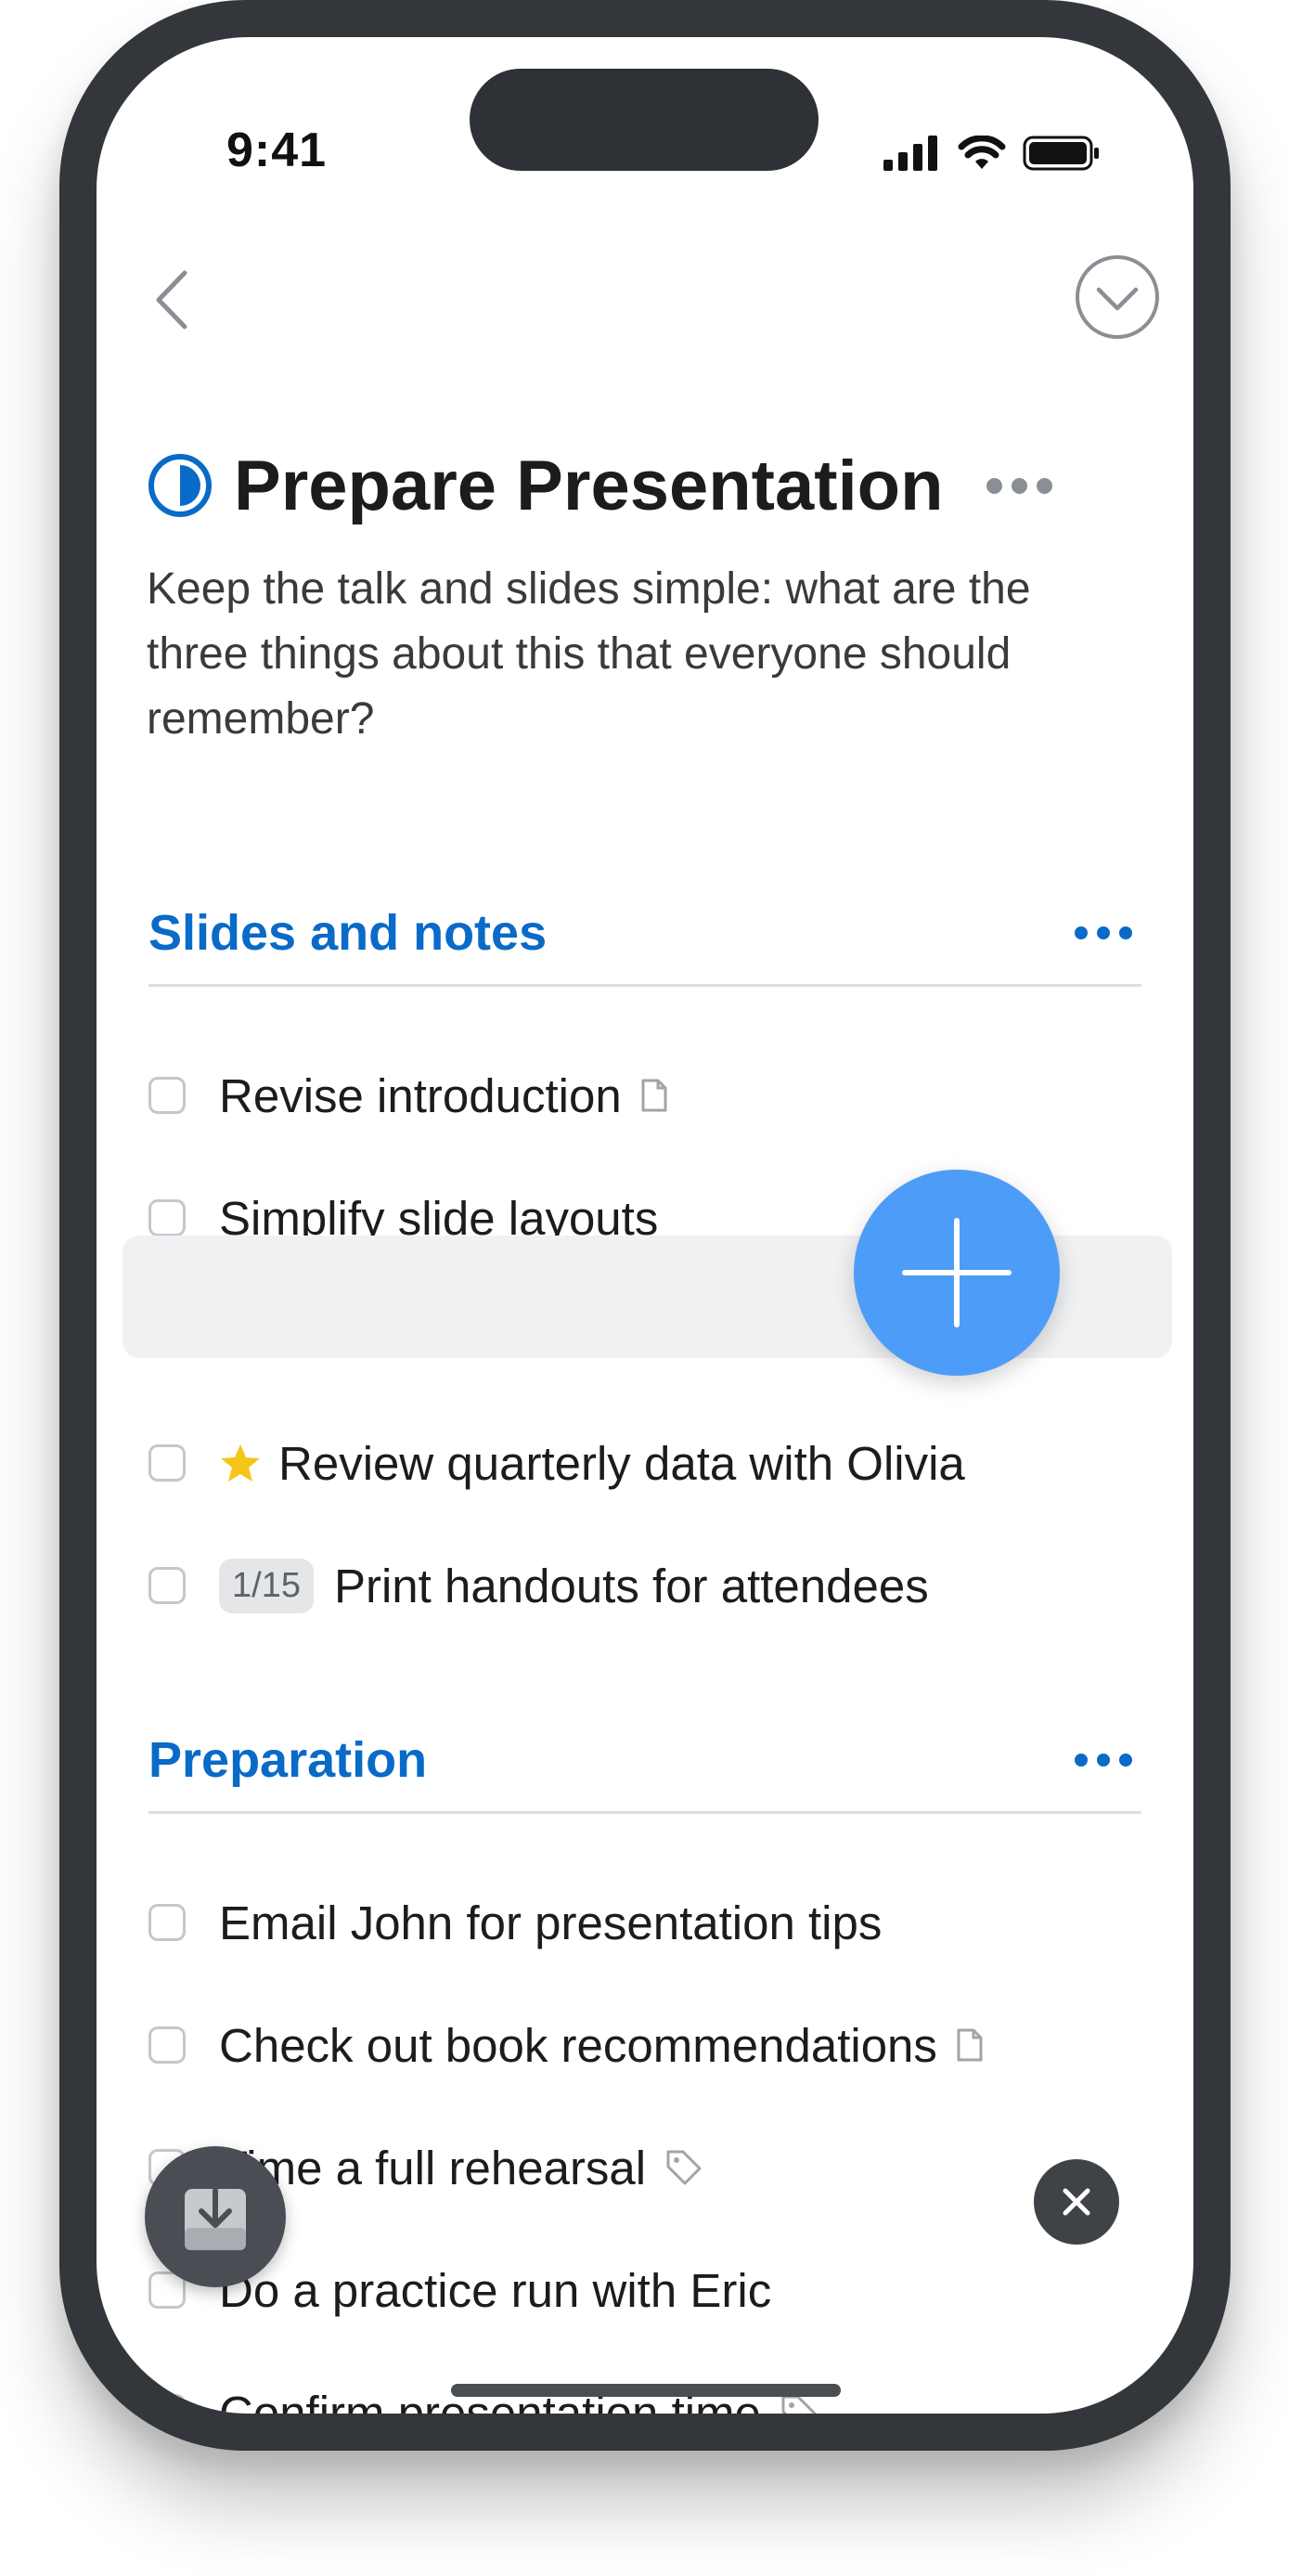  I want to click on chevron-left-icon, so click(171, 300).